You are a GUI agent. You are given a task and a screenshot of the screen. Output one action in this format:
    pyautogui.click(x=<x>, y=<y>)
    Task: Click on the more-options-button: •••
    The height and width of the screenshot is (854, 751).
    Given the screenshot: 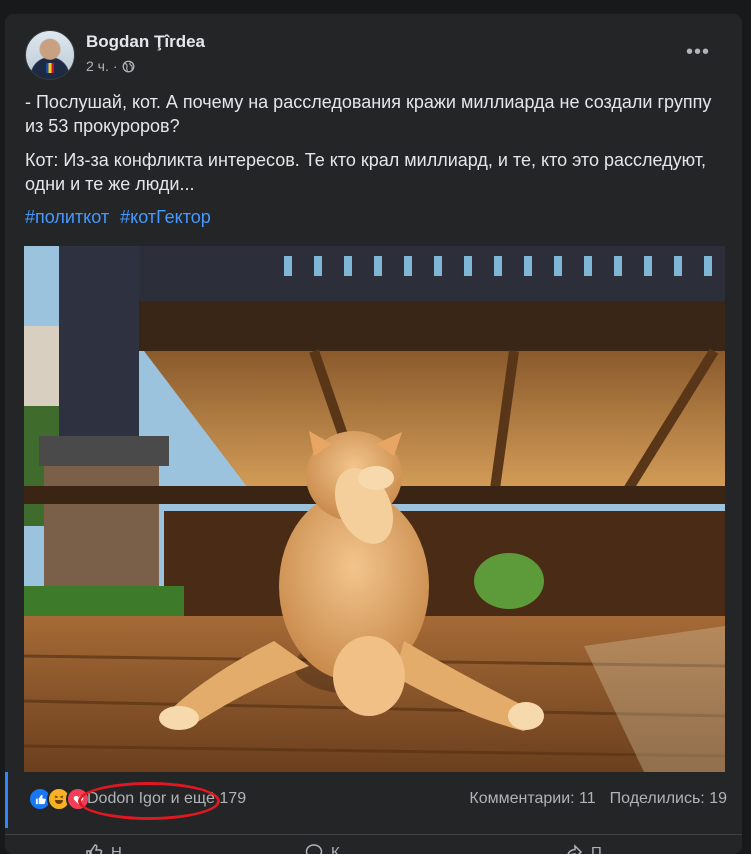 What is the action you would take?
    pyautogui.click(x=698, y=52)
    